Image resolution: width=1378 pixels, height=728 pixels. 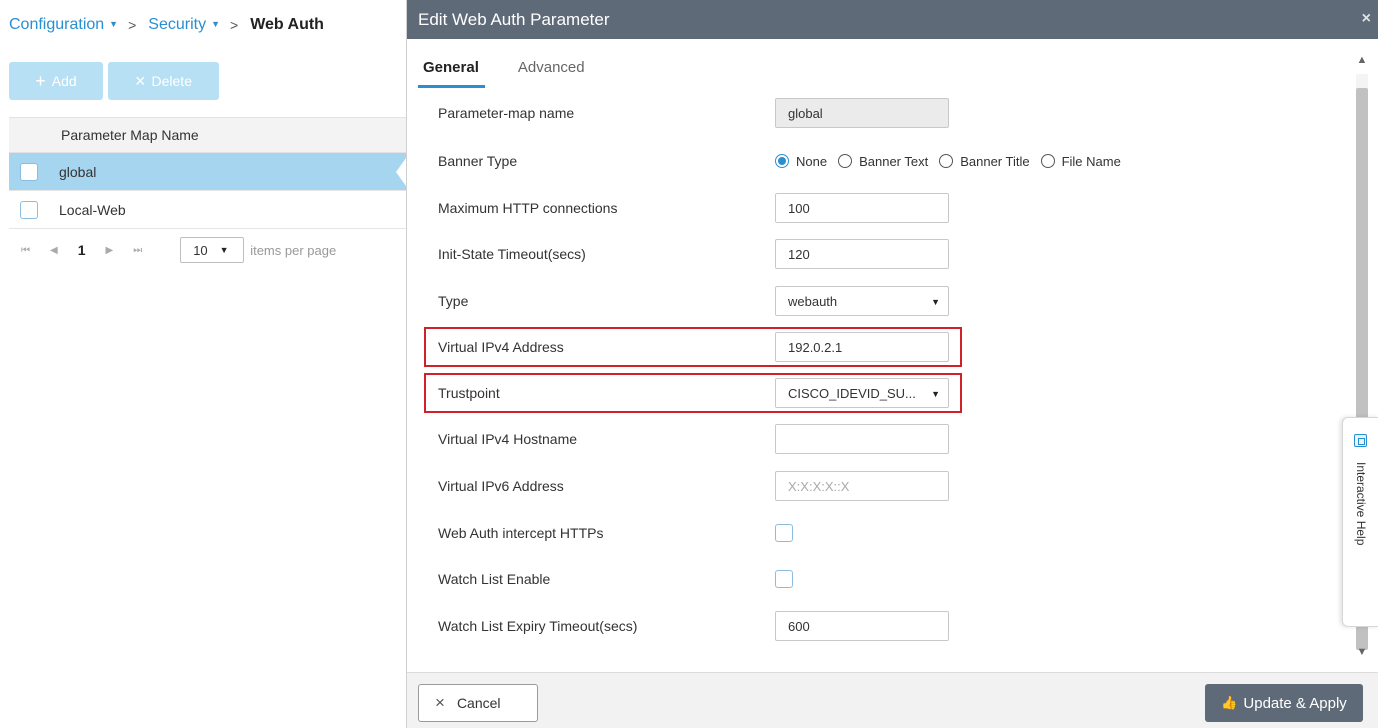 What do you see at coordinates (813, 301) in the screenshot?
I see `type-select-value: webauth` at bounding box center [813, 301].